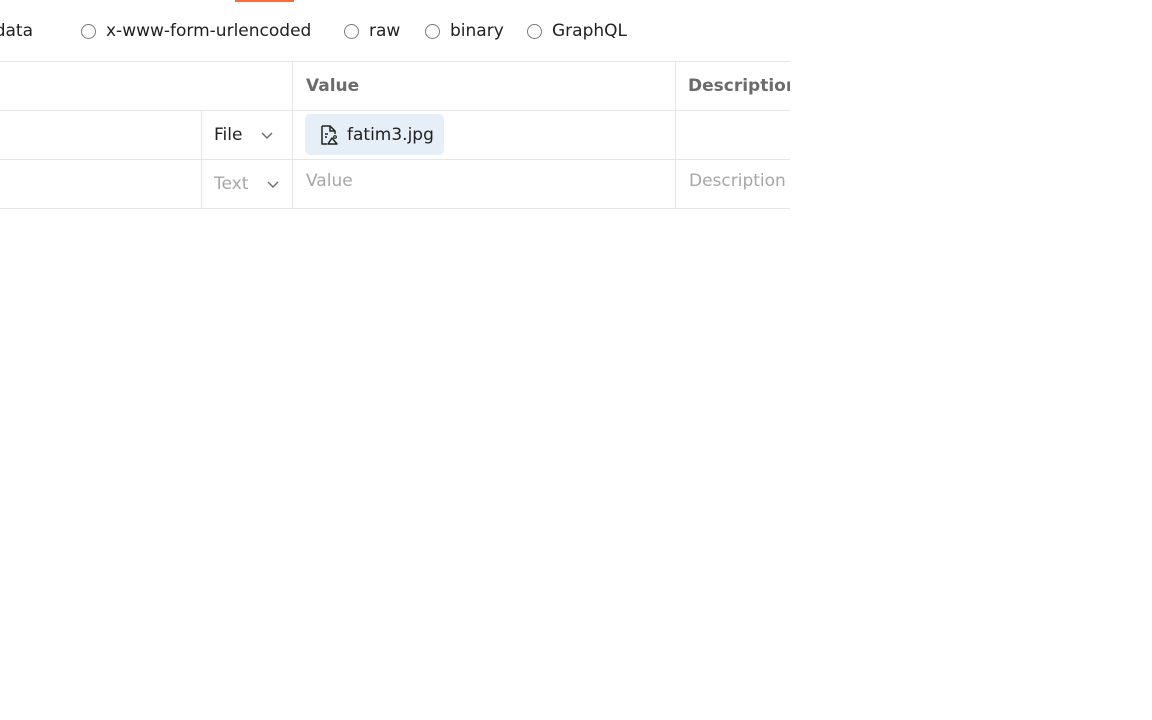 Image resolution: width=1152 pixels, height=720 pixels. What do you see at coordinates (228, 134) in the screenshot?
I see `row-type-label: File` at bounding box center [228, 134].